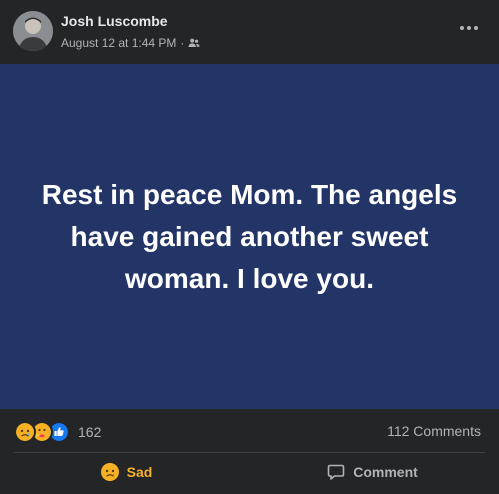  Describe the element at coordinates (336, 472) in the screenshot. I see `comment-icon` at that location.